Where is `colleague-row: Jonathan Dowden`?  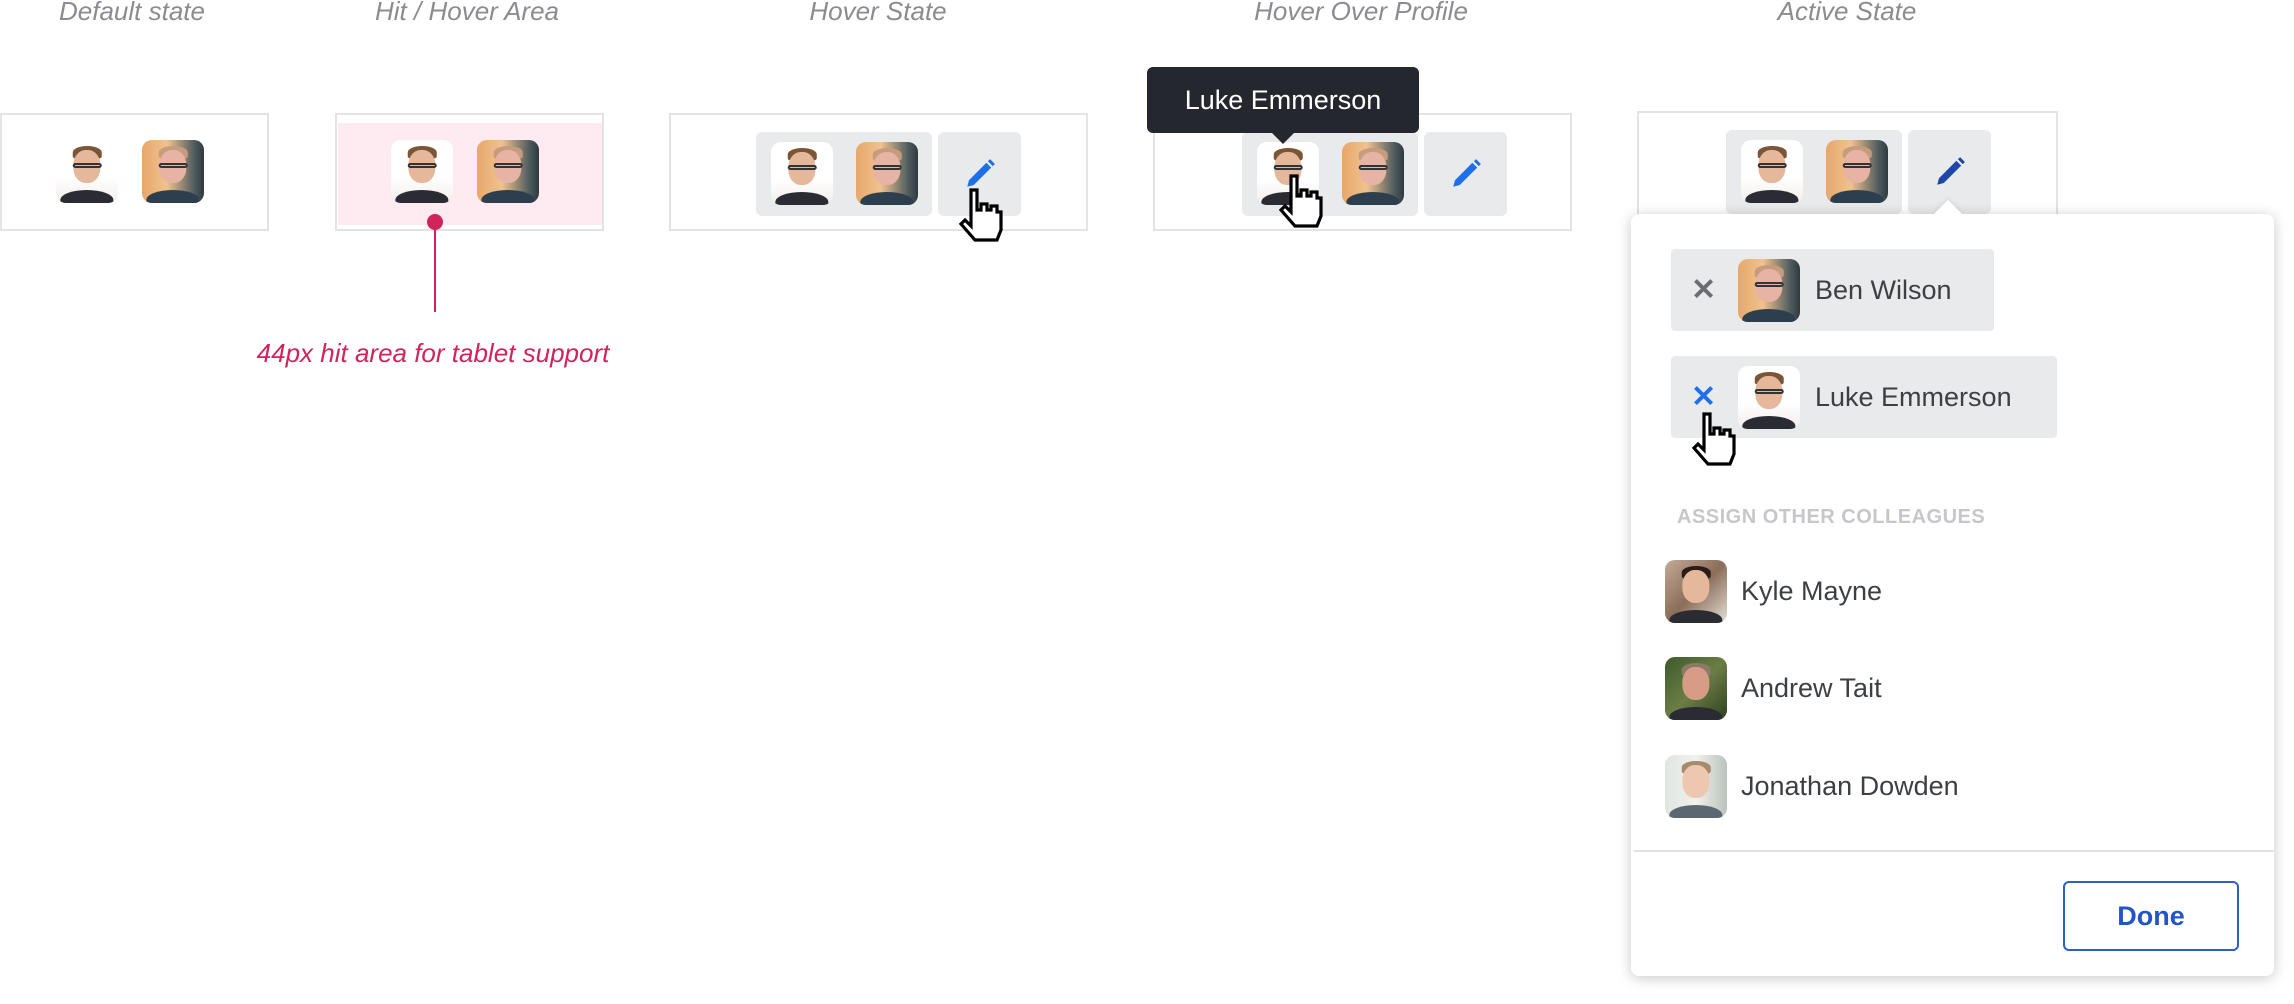 colleague-row: Jonathan Dowden is located at coordinates (1945, 786).